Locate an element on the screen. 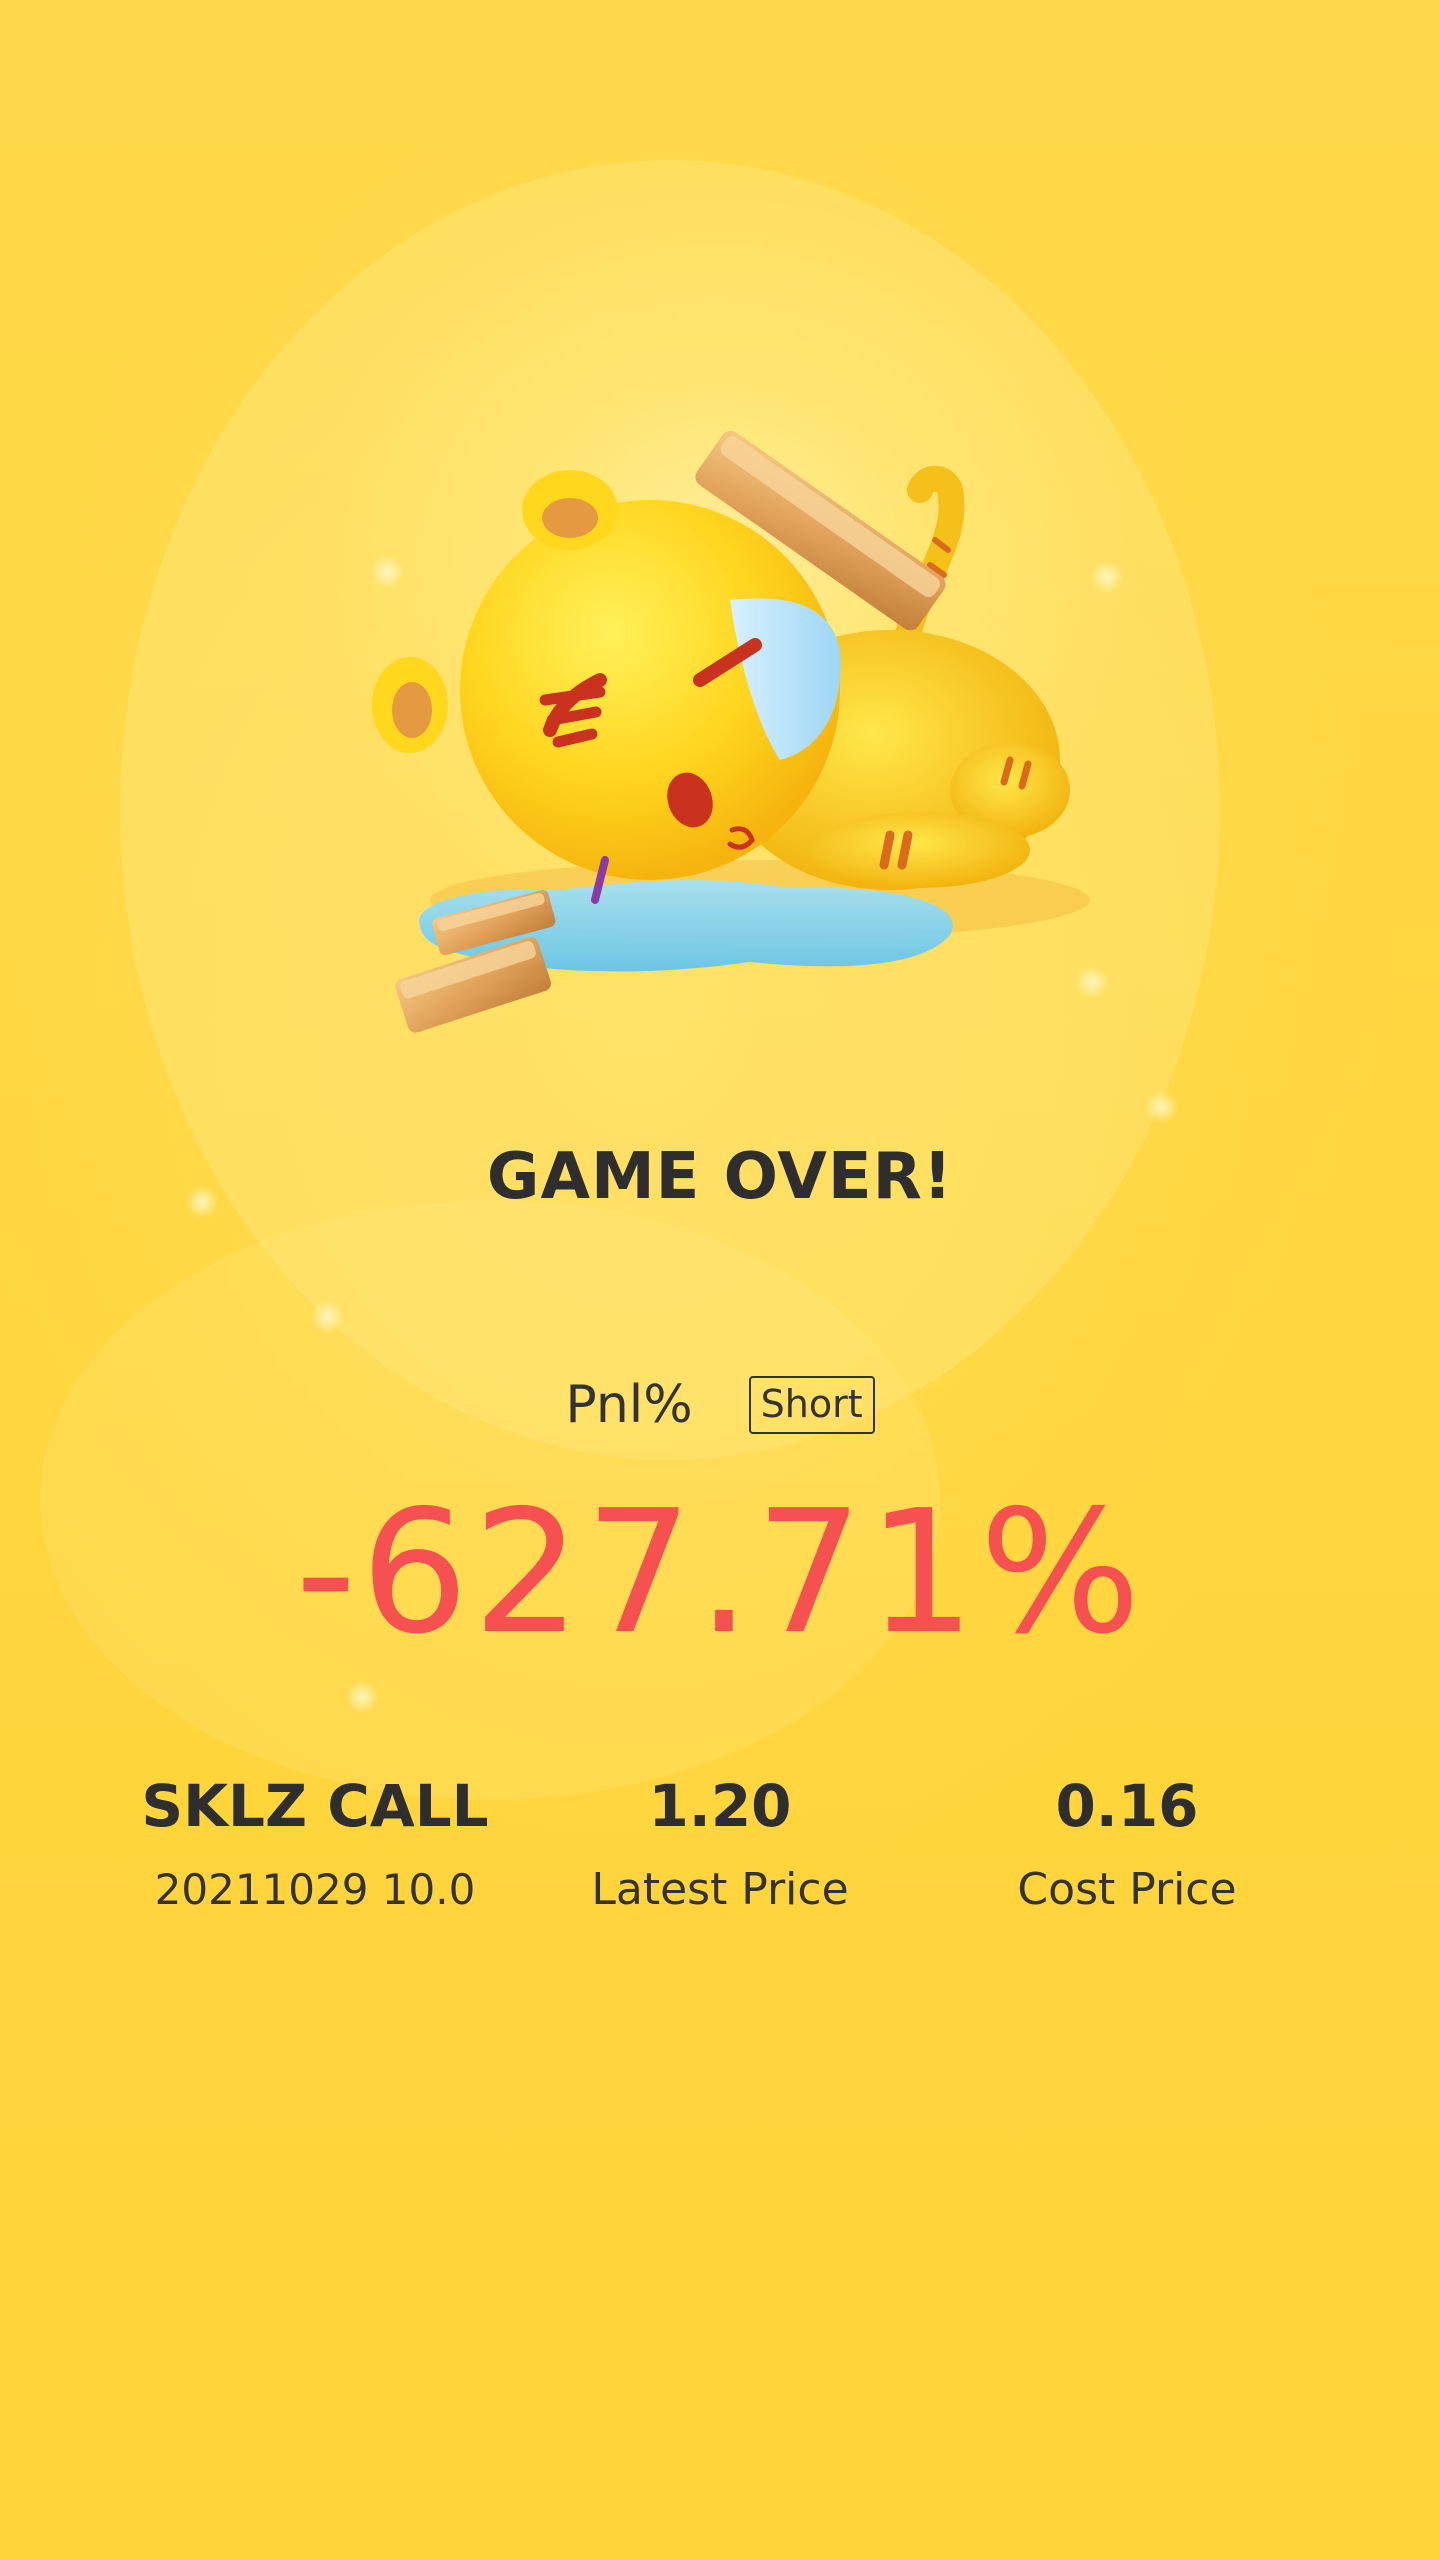  cost-price-stat: 0.16 Cost Price is located at coordinates (1127, 1844).